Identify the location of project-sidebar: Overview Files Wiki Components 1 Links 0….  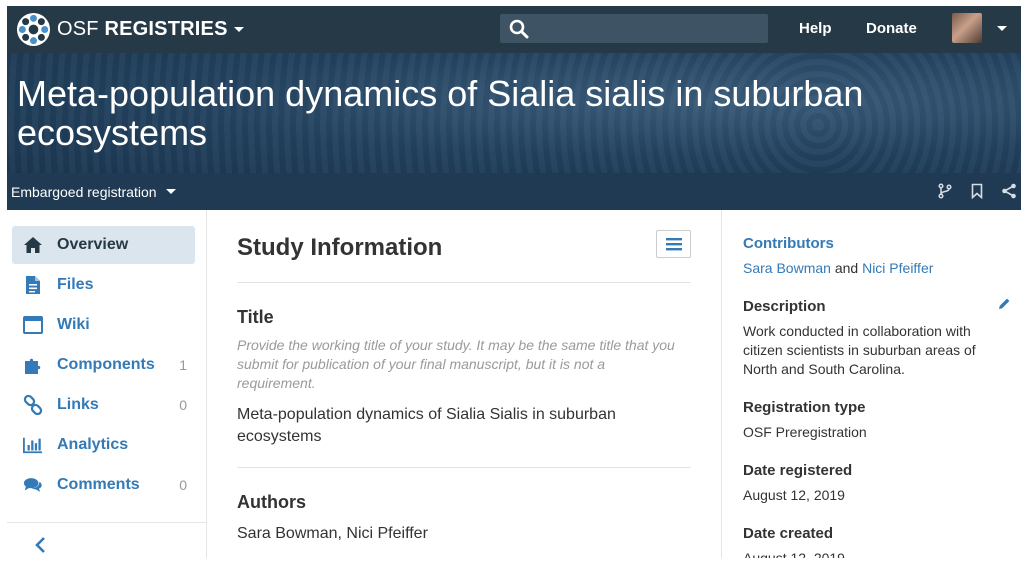
(107, 384).